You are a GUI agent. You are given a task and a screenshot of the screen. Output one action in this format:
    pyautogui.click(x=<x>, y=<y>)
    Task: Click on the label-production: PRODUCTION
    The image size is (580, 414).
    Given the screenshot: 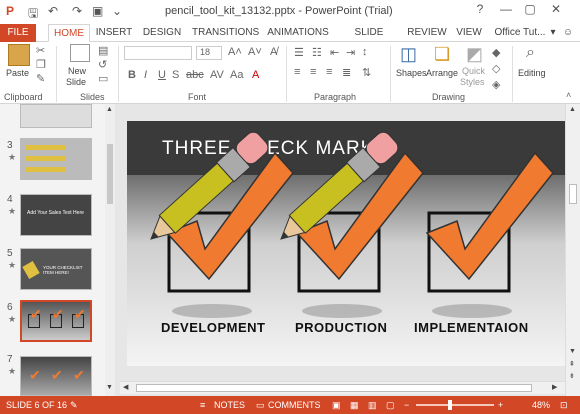 What is the action you would take?
    pyautogui.click(x=341, y=327)
    